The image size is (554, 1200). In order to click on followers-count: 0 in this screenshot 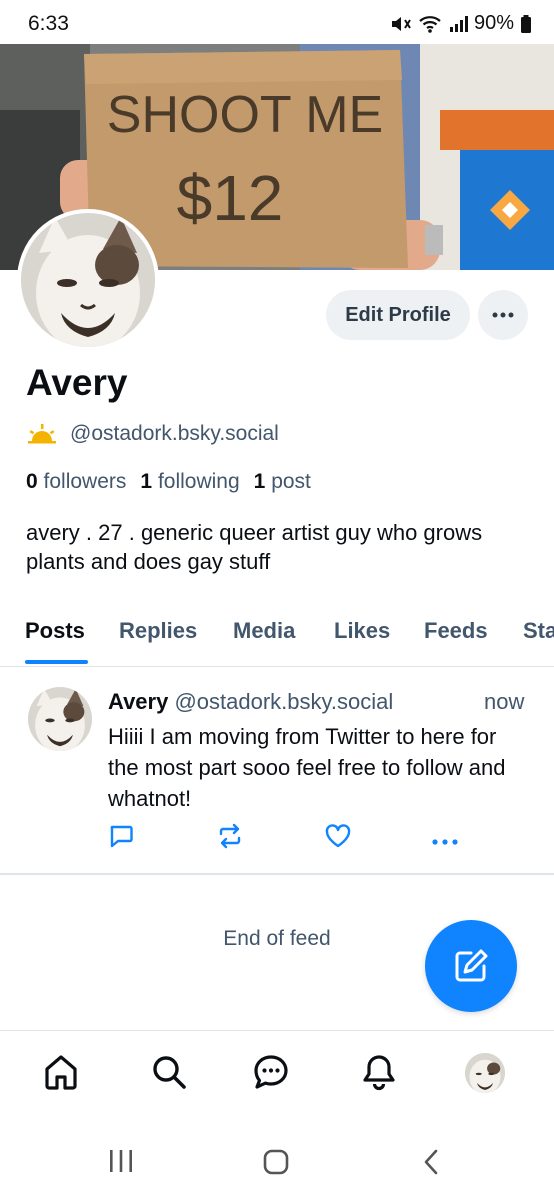, I will do `click(32, 481)`.